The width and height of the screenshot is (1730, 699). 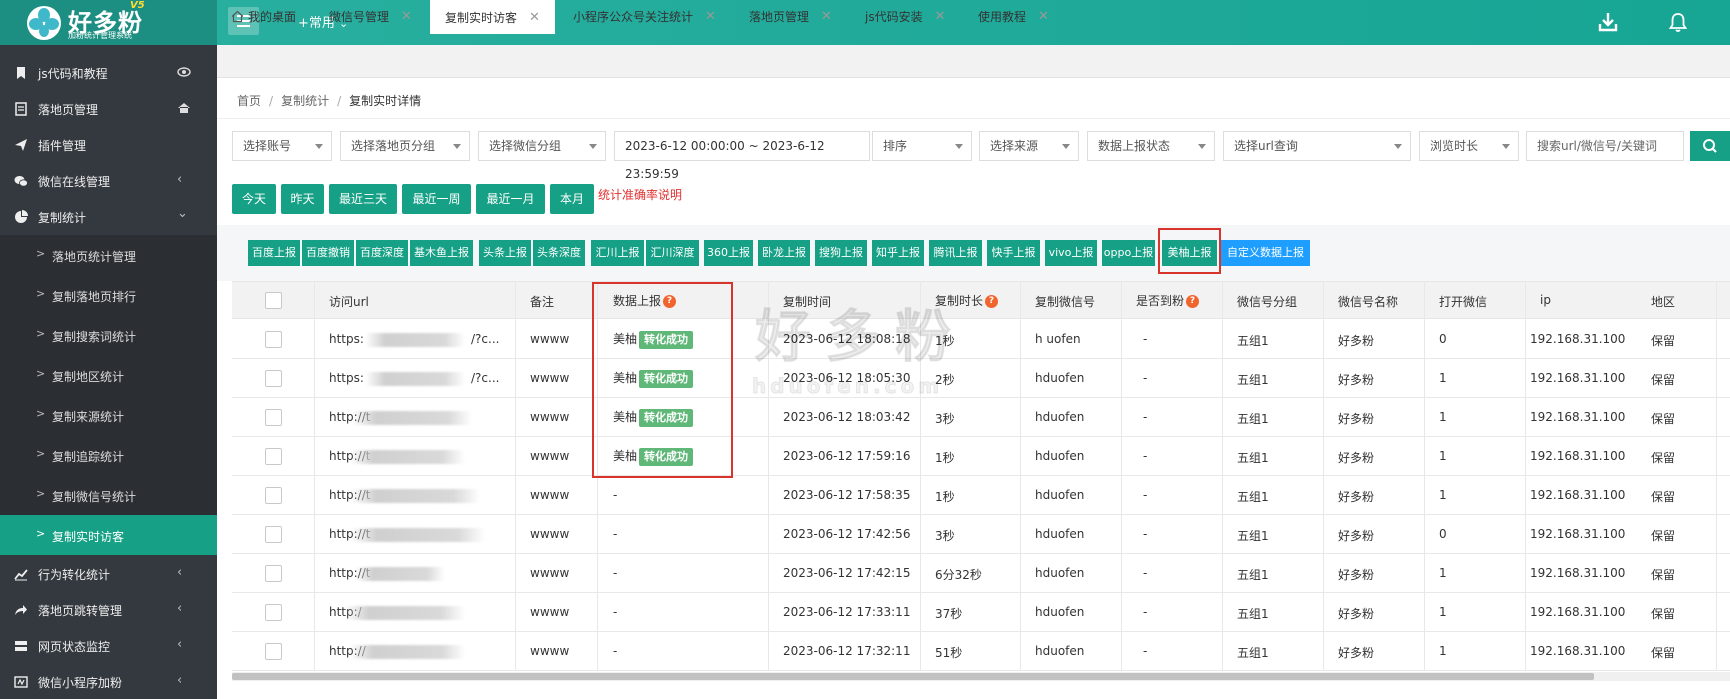 I want to click on cell-group: 五组1, so click(x=1253, y=419).